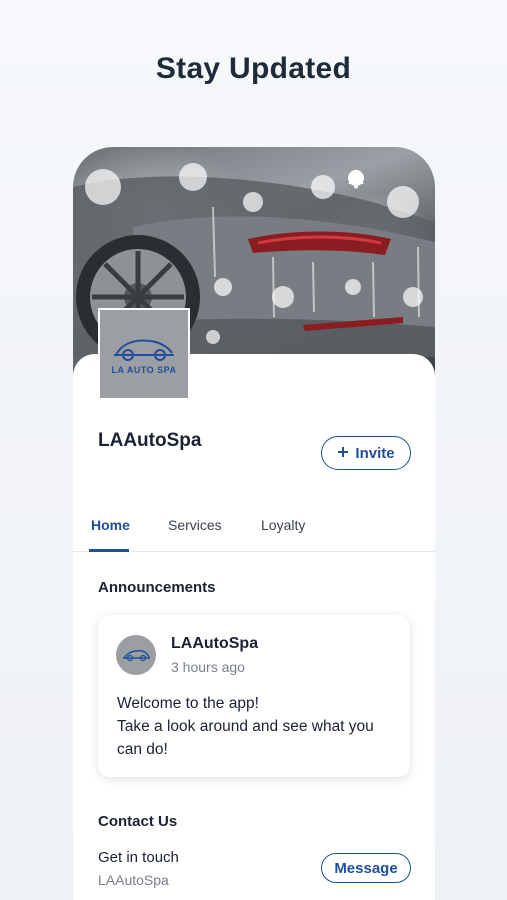 The image size is (507, 900). What do you see at coordinates (157, 587) in the screenshot?
I see `announcements-title: Announcements` at bounding box center [157, 587].